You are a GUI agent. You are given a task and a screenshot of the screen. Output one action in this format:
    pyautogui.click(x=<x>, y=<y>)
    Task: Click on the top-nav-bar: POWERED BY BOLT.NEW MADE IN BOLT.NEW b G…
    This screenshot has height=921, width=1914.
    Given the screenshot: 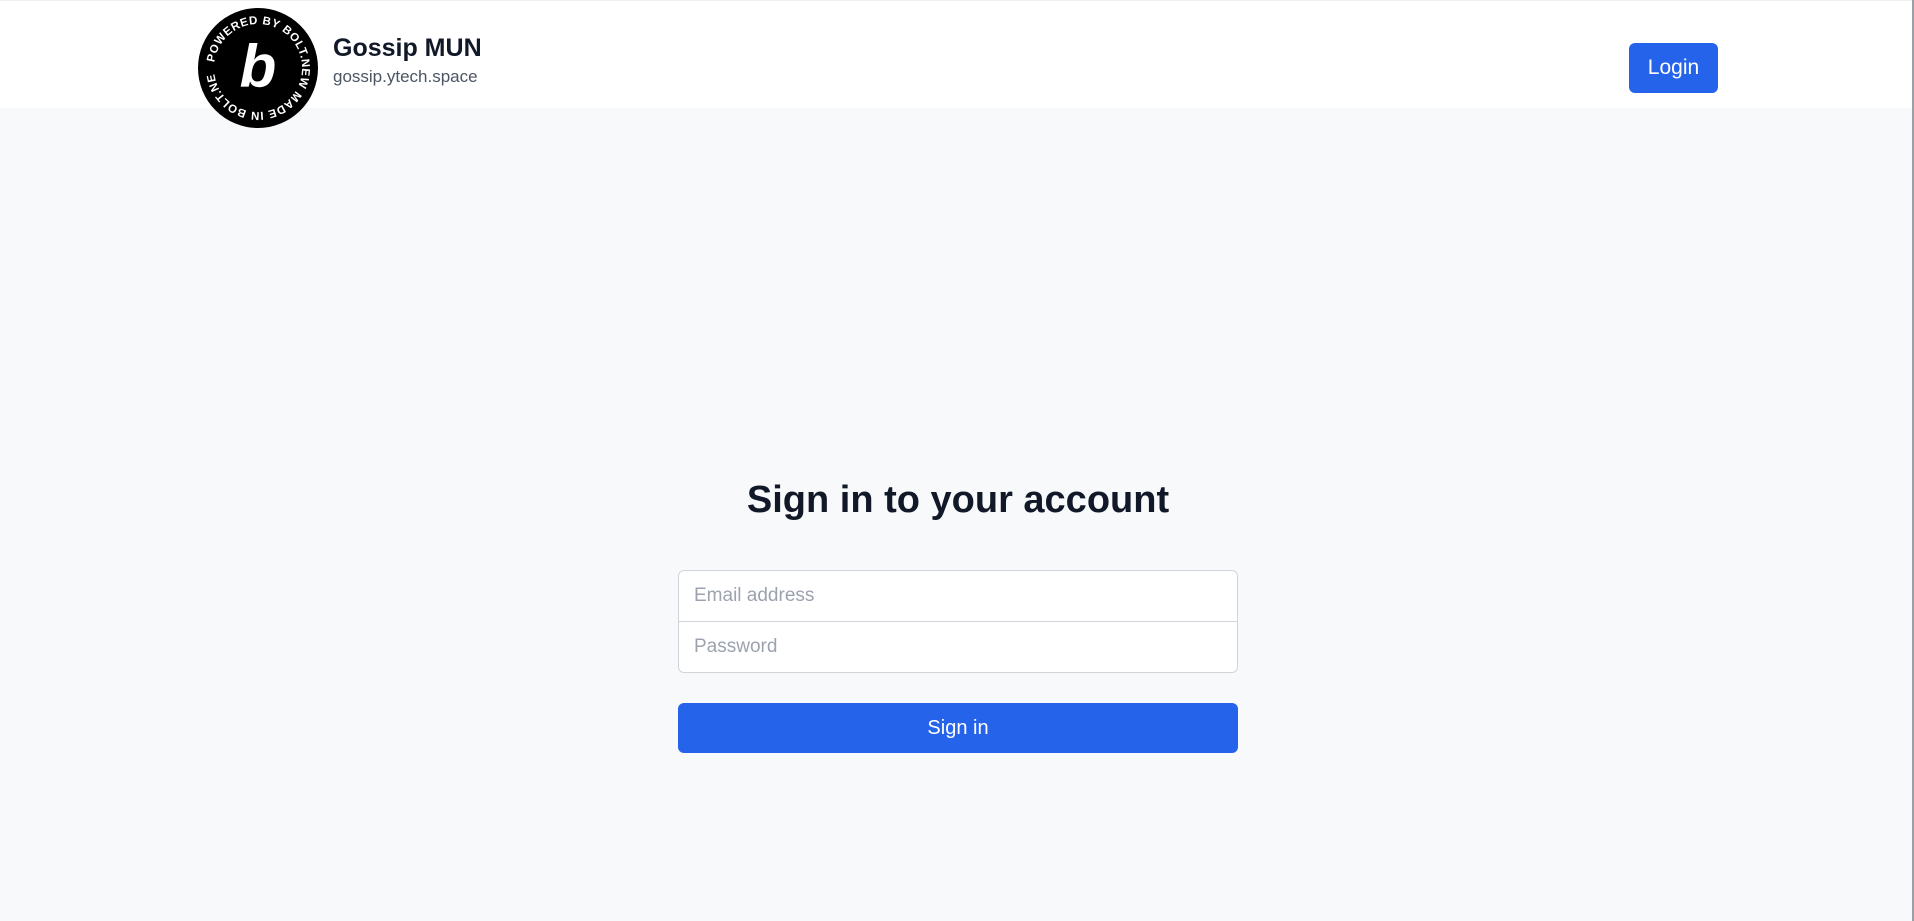 What is the action you would take?
    pyautogui.click(x=956, y=64)
    